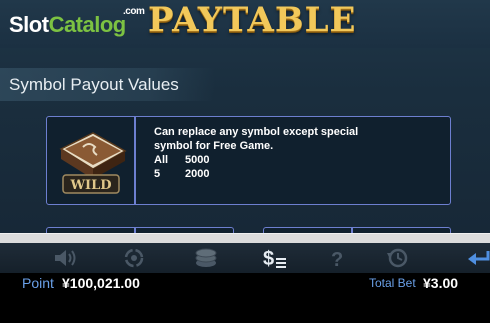 This screenshot has height=323, width=490. Describe the element at coordinates (90, 185) in the screenshot. I see `wild-symbol-label: WILD` at that location.